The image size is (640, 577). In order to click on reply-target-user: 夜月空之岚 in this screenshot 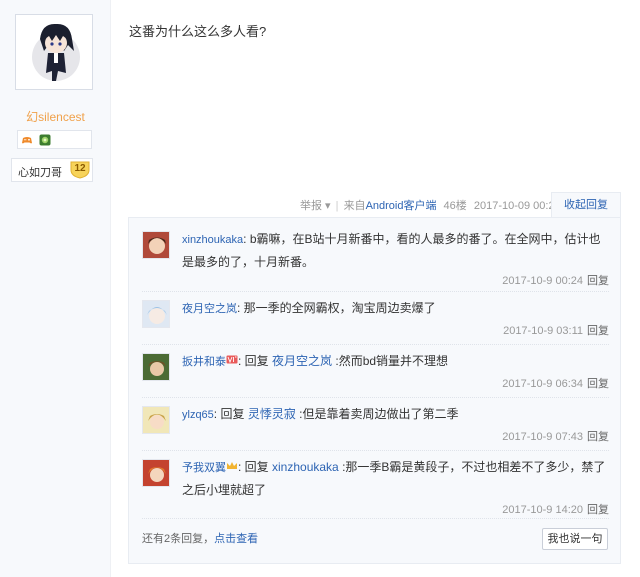, I will do `click(302, 361)`.